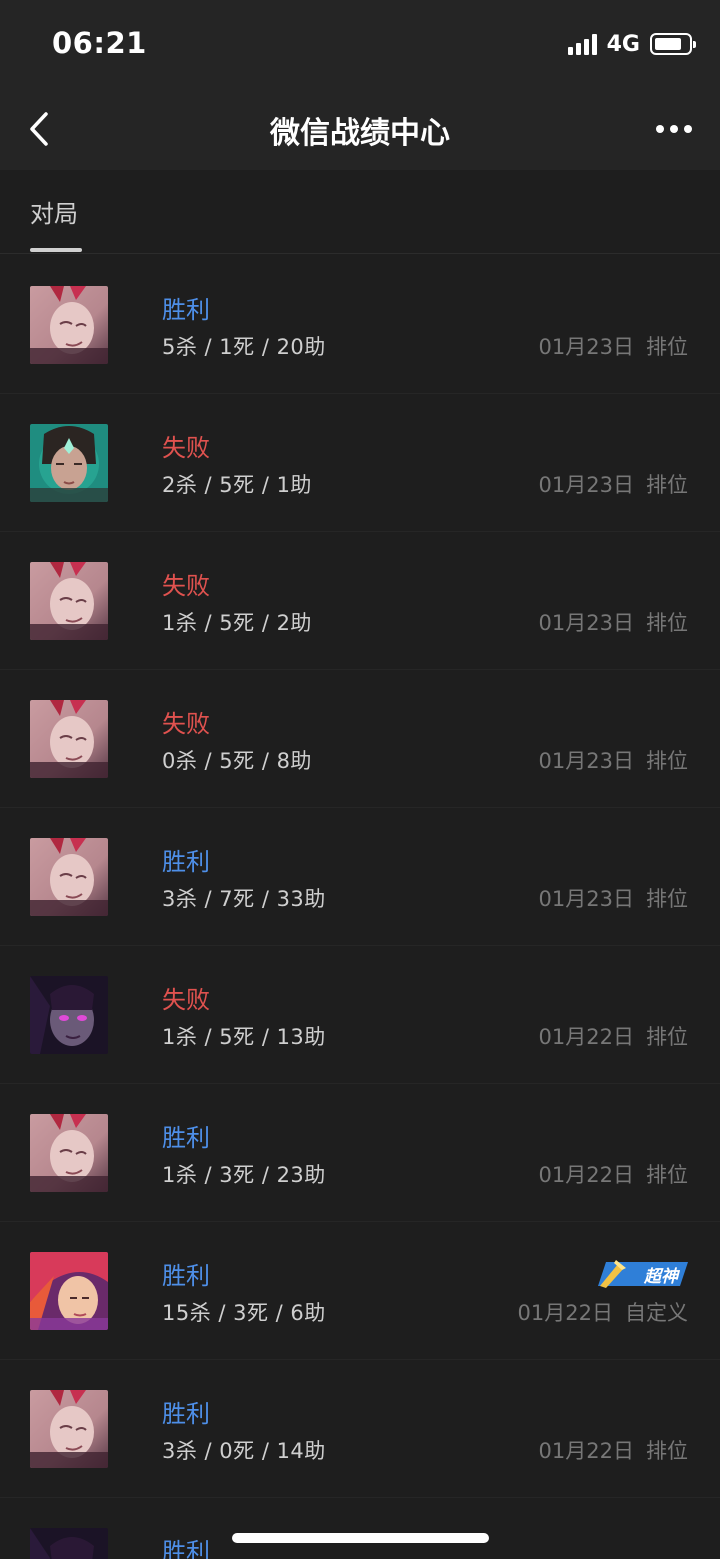  What do you see at coordinates (360, 325) in the screenshot?
I see `match-row: 胜利 5杀 / 1死 / 20助 01月23日 排位` at bounding box center [360, 325].